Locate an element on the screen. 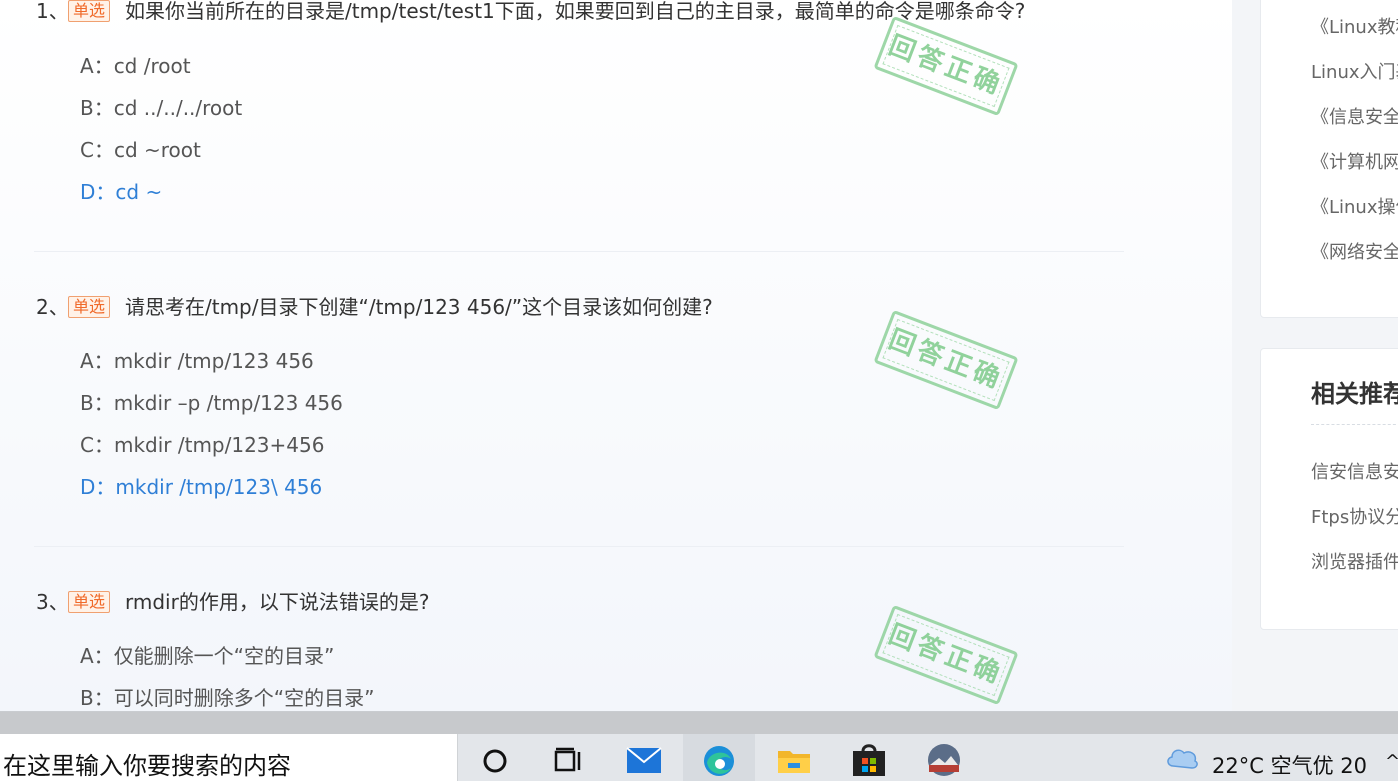 The height and width of the screenshot is (781, 1398). question-number: 1、 is located at coordinates (52, 11).